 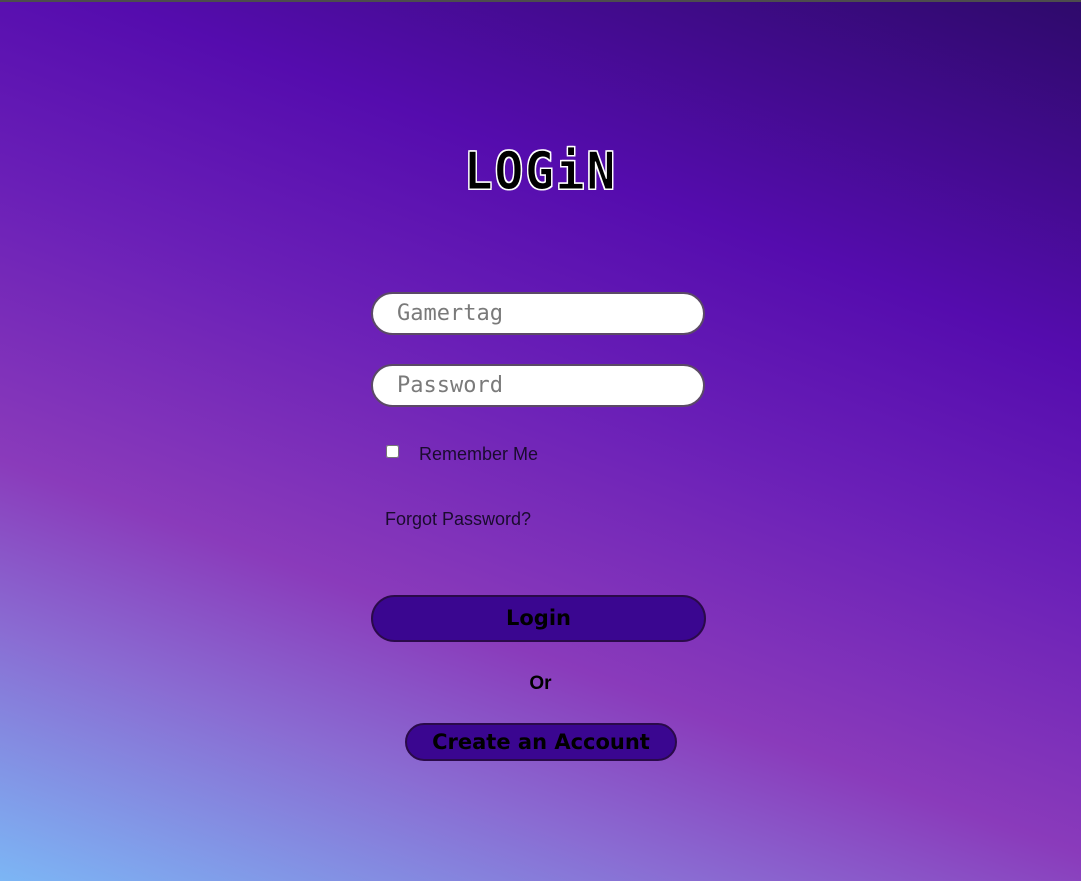 What do you see at coordinates (478, 454) in the screenshot?
I see `remember-me-label: Remember Me` at bounding box center [478, 454].